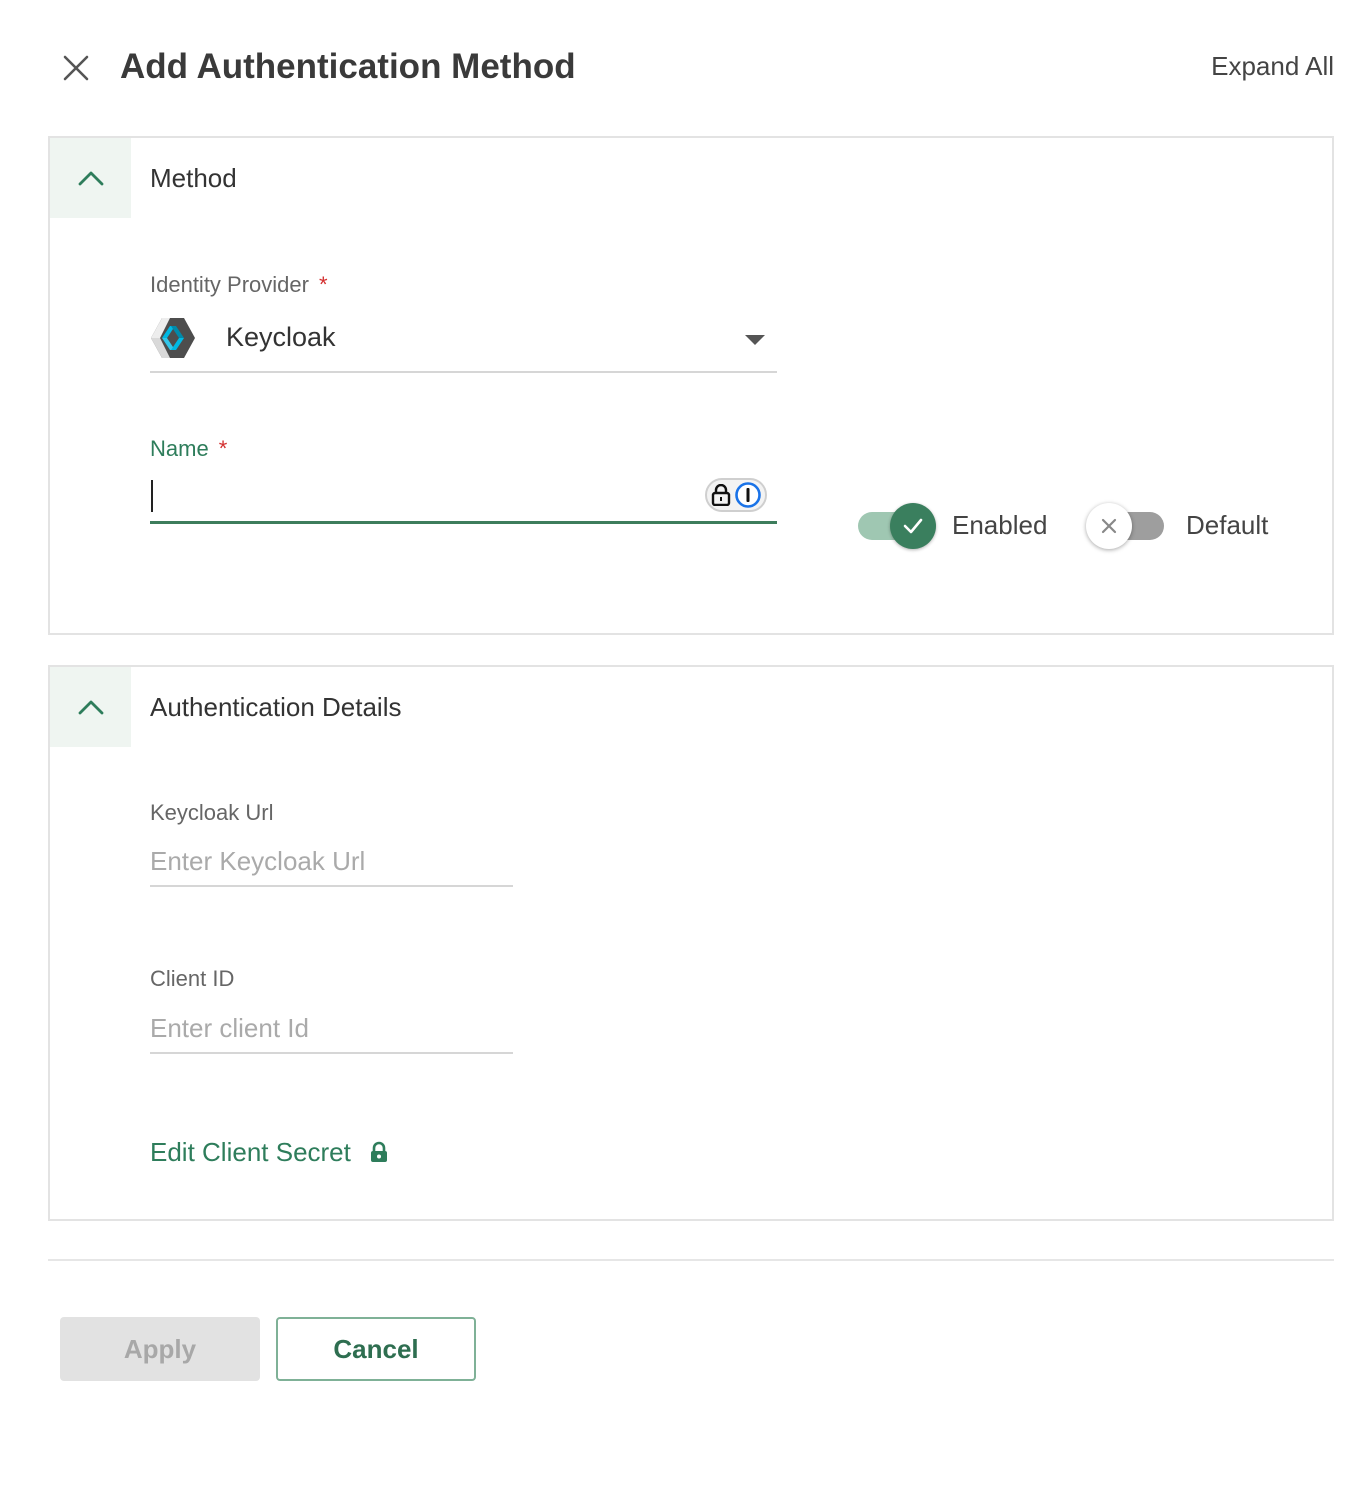  Describe the element at coordinates (281, 337) in the screenshot. I see `identity-provider-value: Keycloak` at that location.